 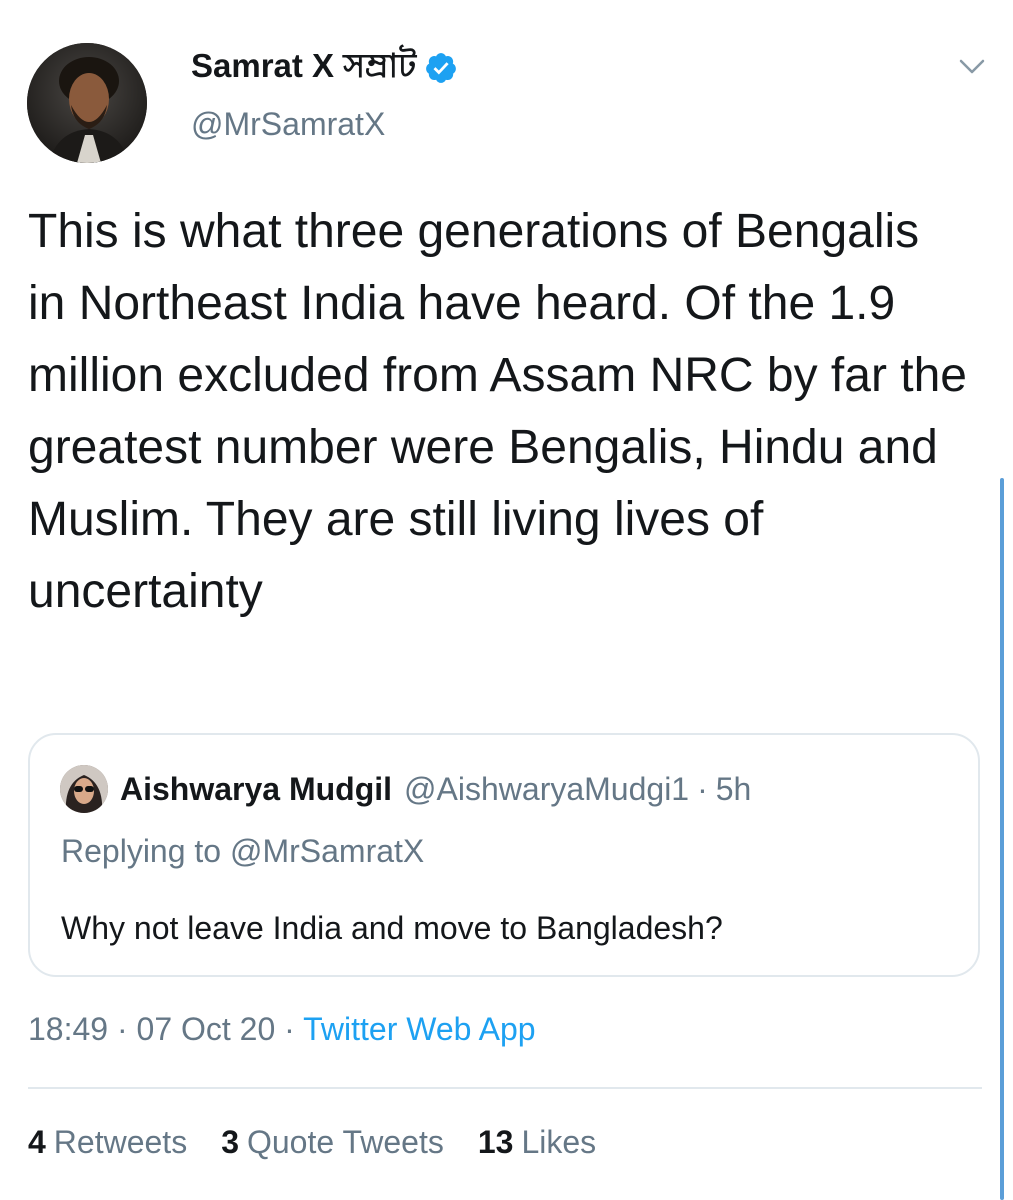 I want to click on scrollbar, so click(x=1002, y=839).